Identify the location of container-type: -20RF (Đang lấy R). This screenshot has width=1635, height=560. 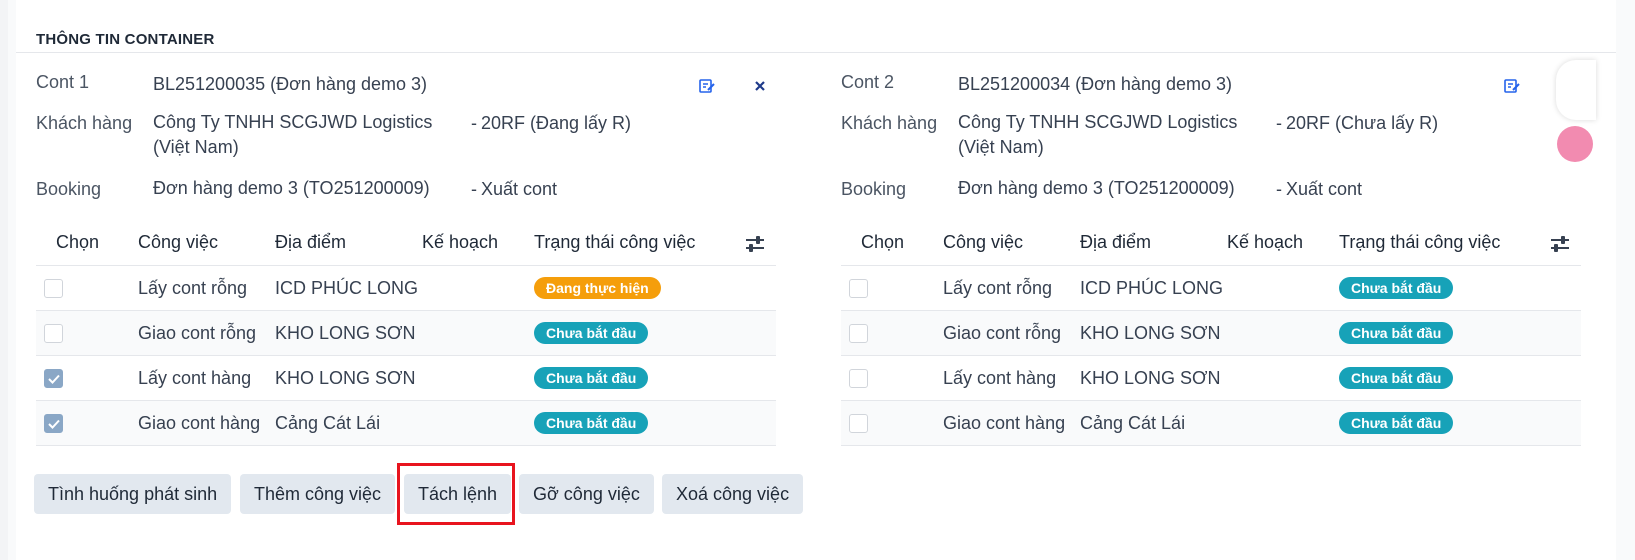
(551, 123).